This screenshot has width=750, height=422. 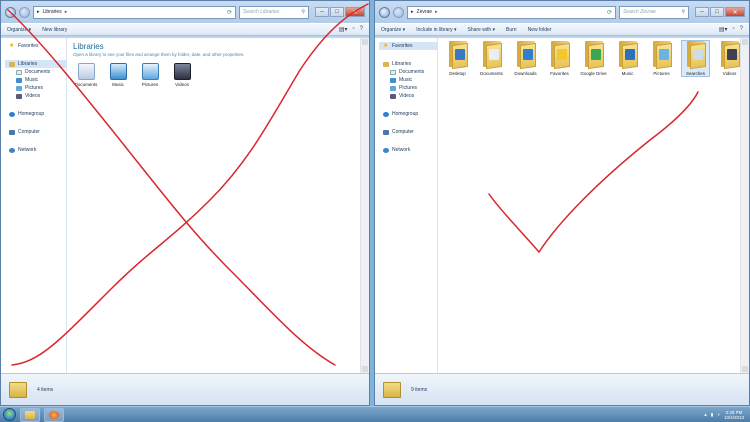 What do you see at coordinates (386, 132) in the screenshot?
I see `computer-icon` at bounding box center [386, 132].